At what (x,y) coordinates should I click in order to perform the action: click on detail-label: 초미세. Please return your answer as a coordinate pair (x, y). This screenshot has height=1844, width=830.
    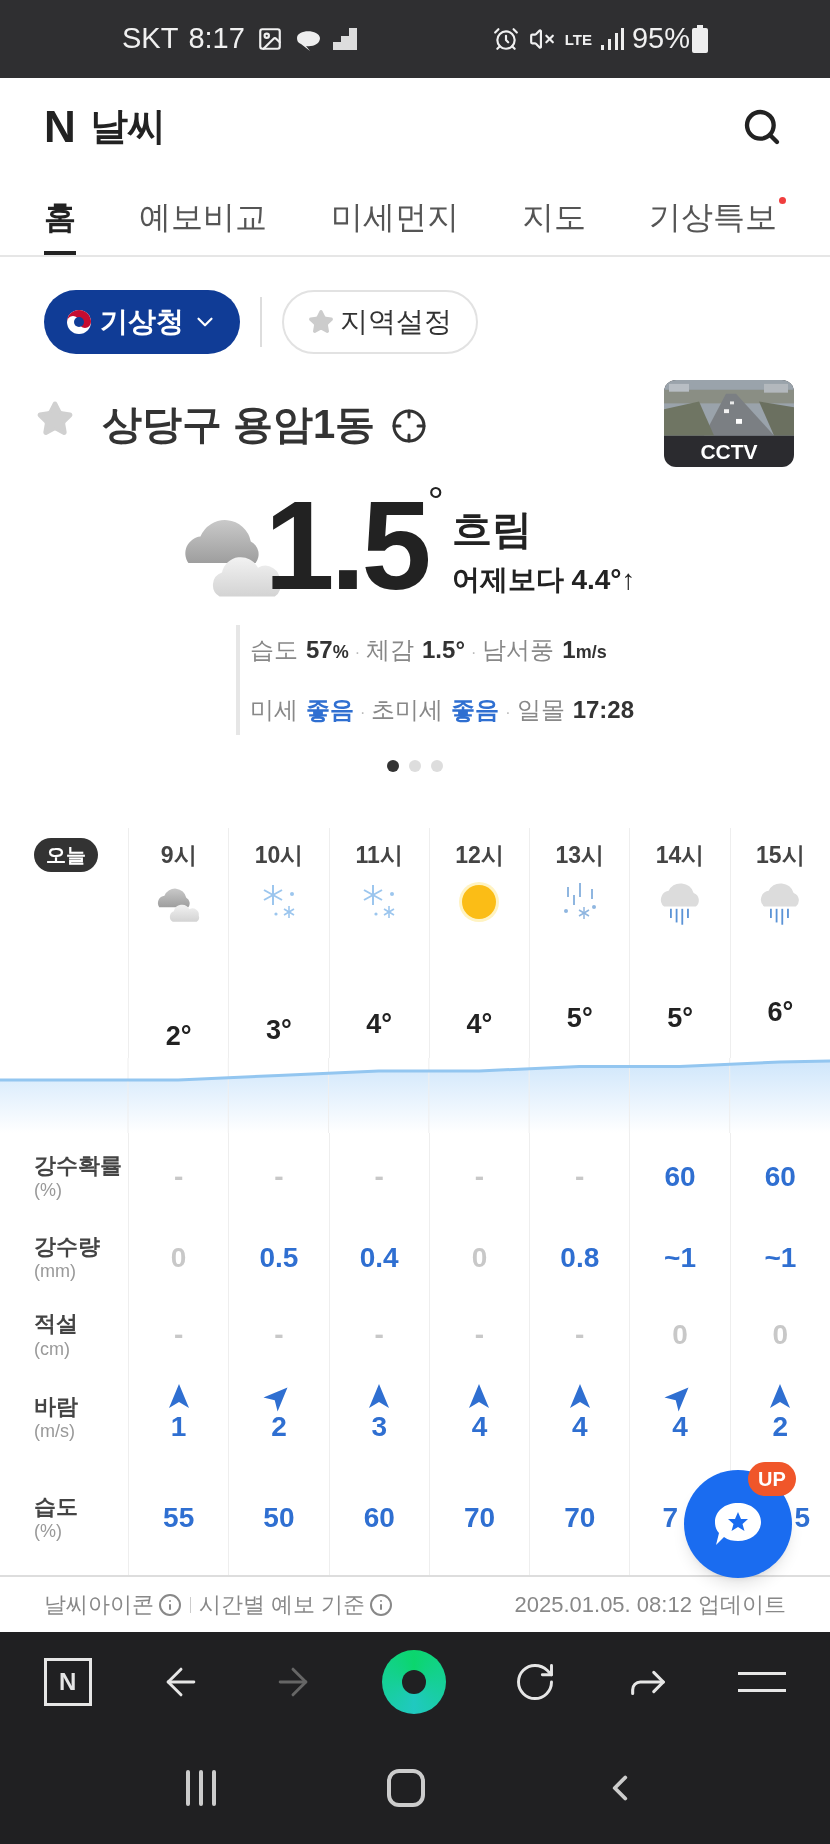
    Looking at the image, I should click on (407, 710).